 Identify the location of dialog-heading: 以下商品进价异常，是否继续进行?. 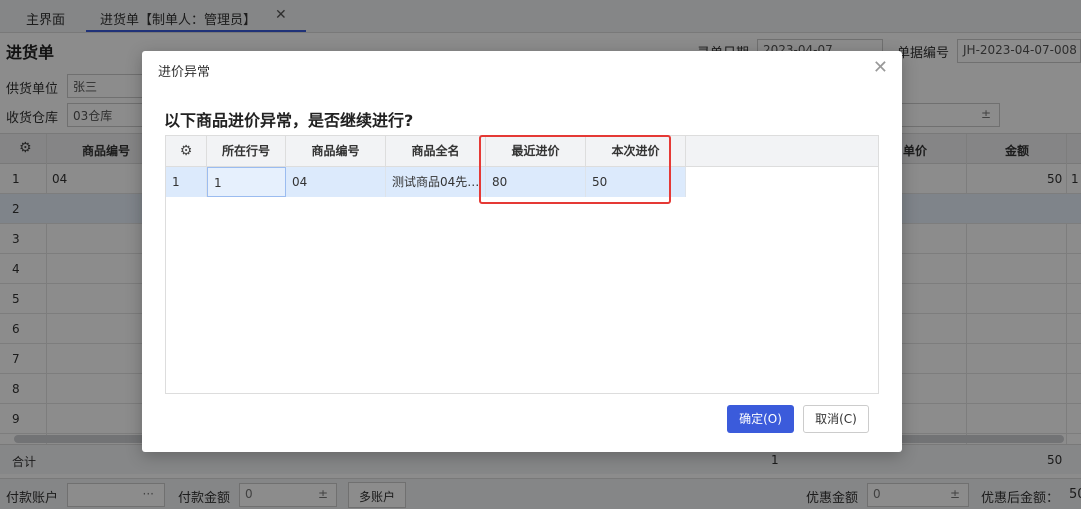
(289, 120).